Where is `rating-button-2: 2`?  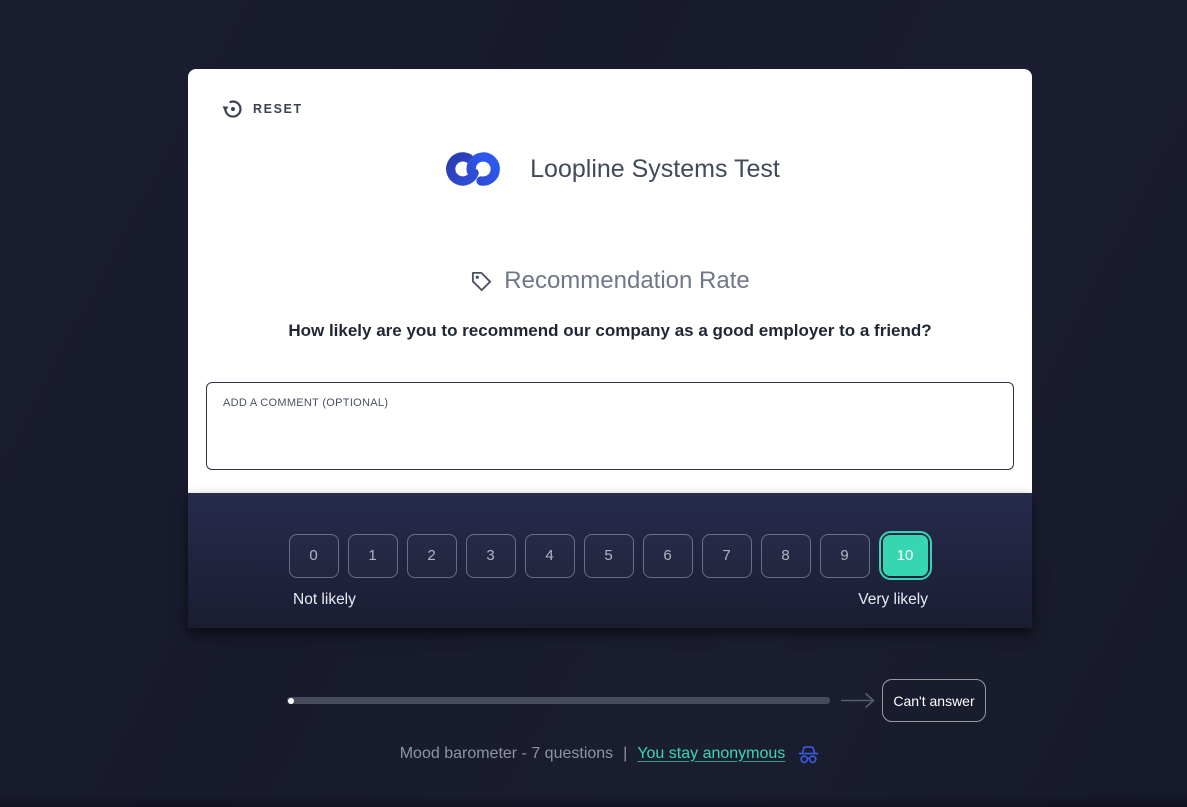 rating-button-2: 2 is located at coordinates (431, 555).